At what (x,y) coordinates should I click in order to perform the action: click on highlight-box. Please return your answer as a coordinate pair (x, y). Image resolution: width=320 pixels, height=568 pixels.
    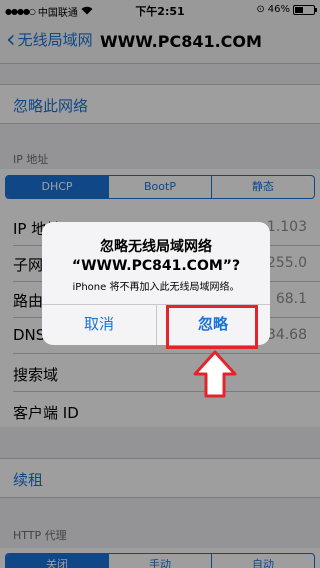
    Looking at the image, I should click on (212, 327).